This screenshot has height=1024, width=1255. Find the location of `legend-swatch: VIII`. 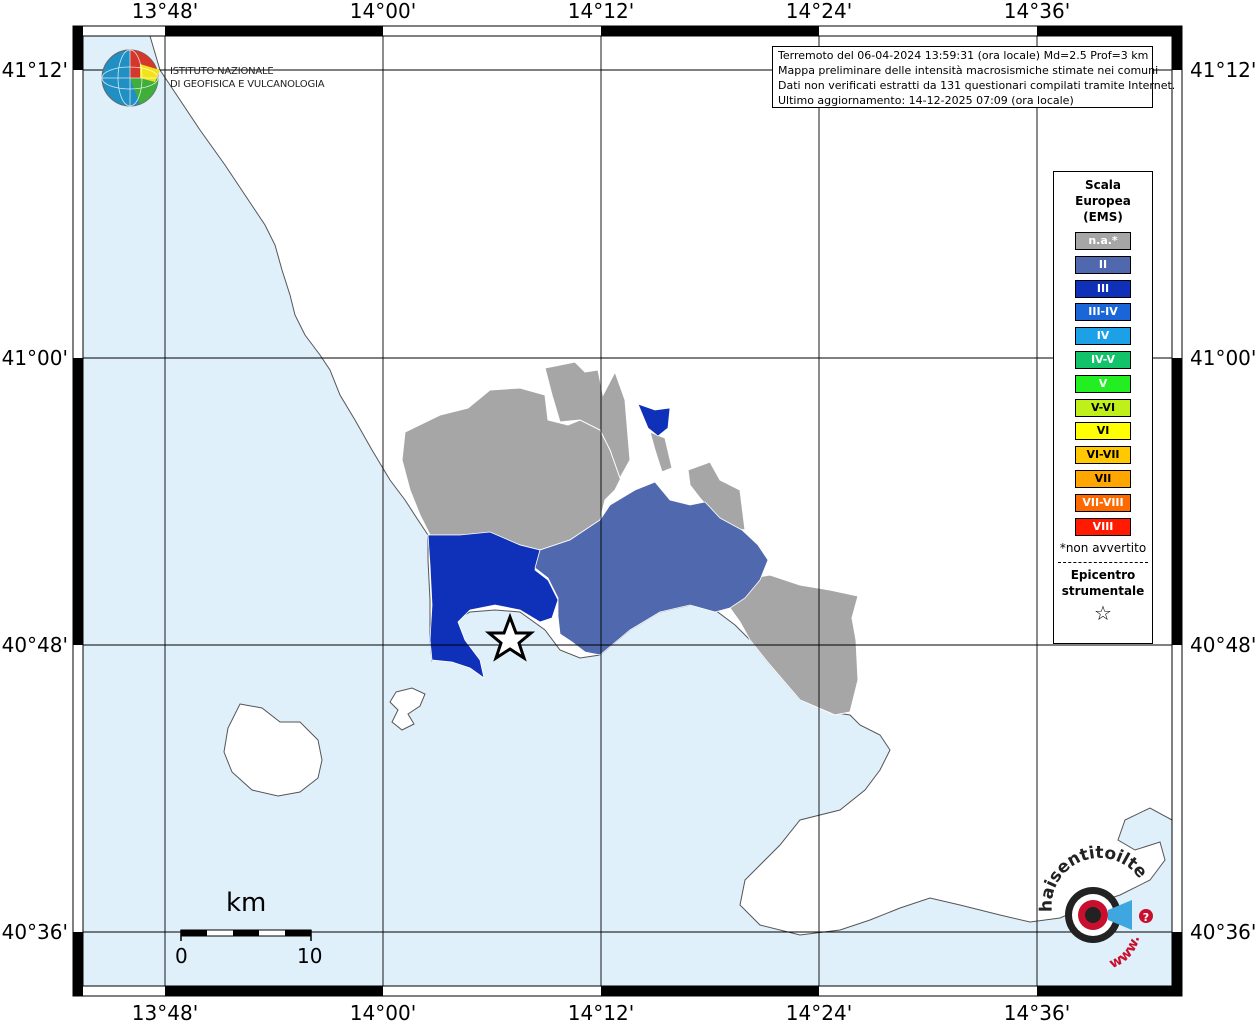

legend-swatch: VIII is located at coordinates (1103, 526).